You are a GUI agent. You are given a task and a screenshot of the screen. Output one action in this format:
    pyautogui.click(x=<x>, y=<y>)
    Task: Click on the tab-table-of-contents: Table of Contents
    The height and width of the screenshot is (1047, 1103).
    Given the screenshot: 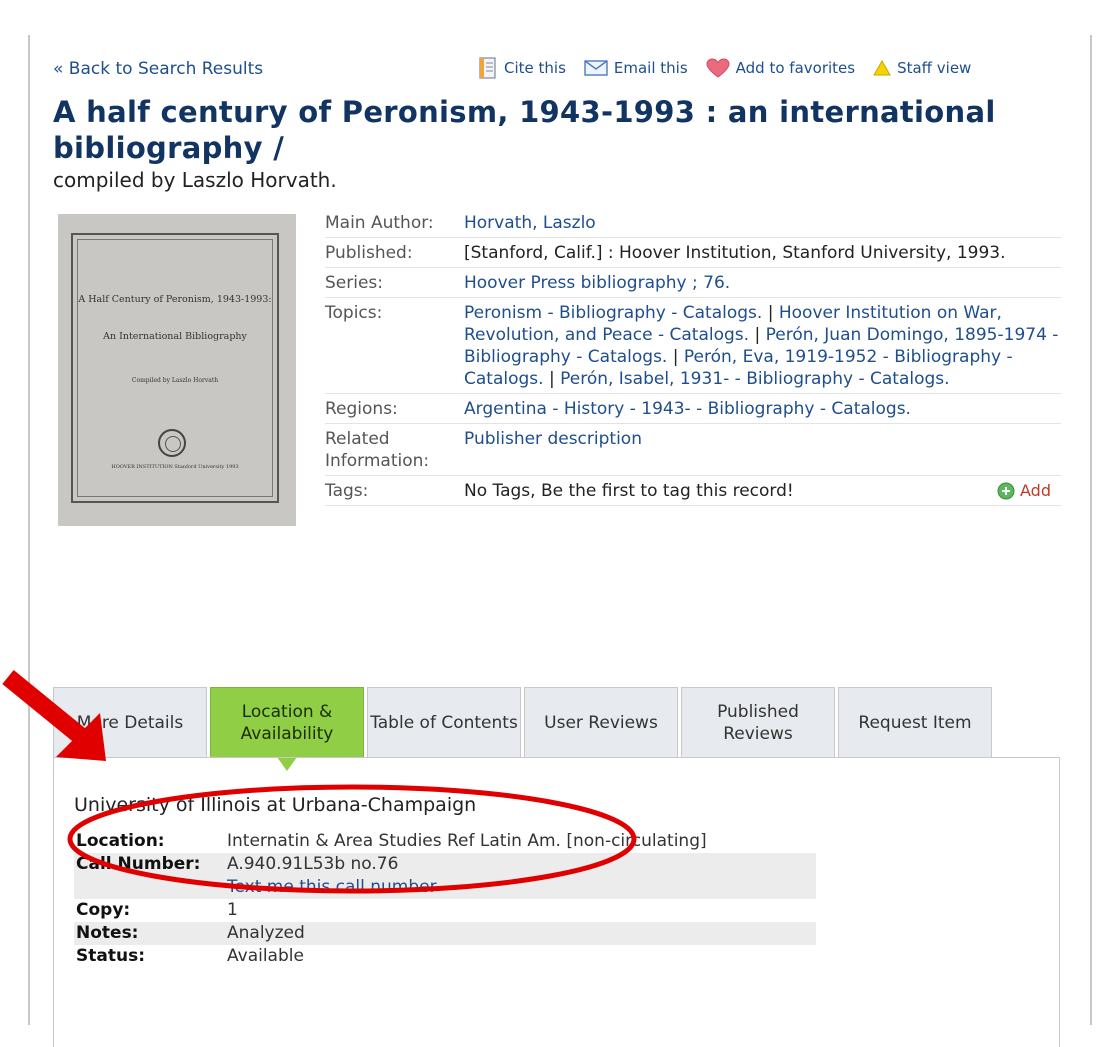 What is the action you would take?
    pyautogui.click(x=444, y=722)
    